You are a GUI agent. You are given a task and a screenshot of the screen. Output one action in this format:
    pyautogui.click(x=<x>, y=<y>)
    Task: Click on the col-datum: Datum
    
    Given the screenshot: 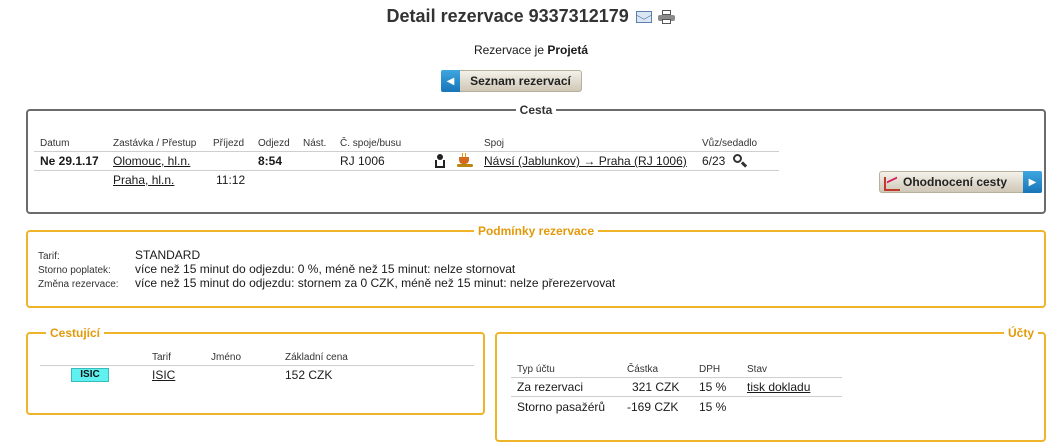 What is the action you would take?
    pyautogui.click(x=55, y=143)
    